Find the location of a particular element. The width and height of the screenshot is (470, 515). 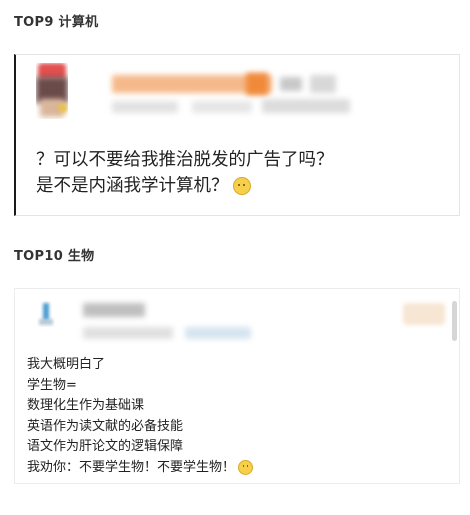

content-line-6: 我劝你：不要学生物！不要学生物！ is located at coordinates (131, 467).